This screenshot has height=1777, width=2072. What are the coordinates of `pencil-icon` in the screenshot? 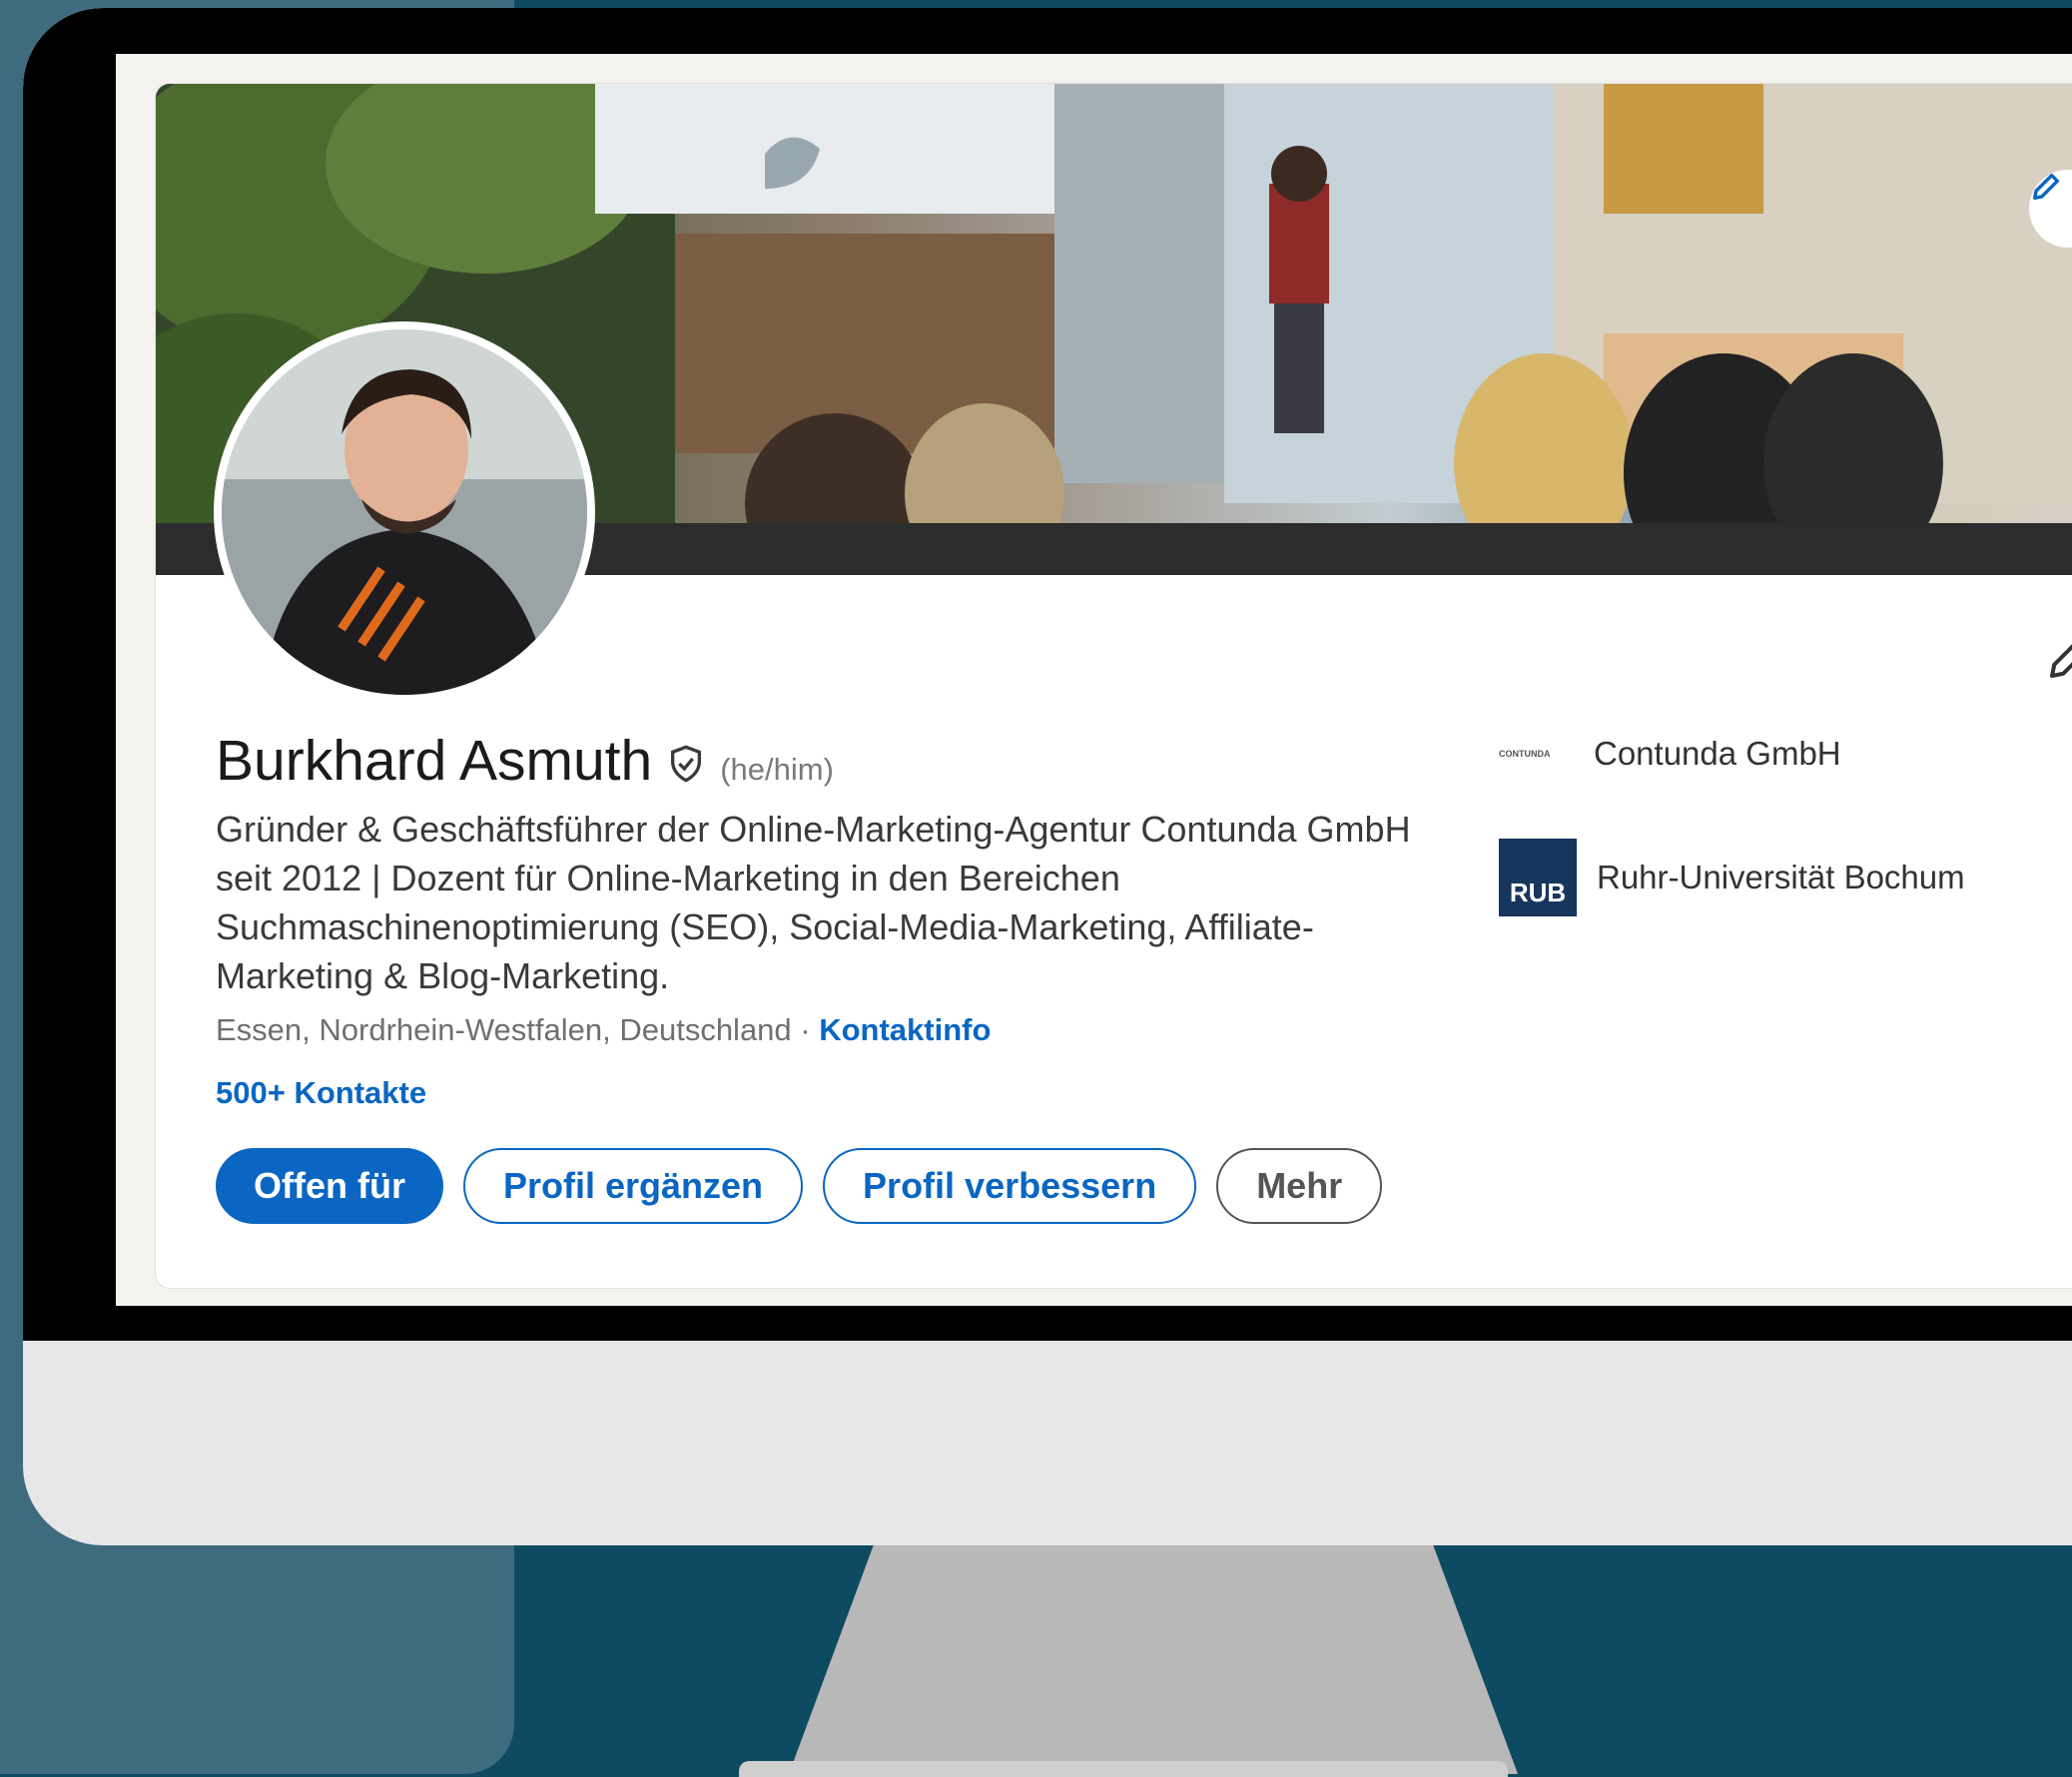 It's located at (2046, 187).